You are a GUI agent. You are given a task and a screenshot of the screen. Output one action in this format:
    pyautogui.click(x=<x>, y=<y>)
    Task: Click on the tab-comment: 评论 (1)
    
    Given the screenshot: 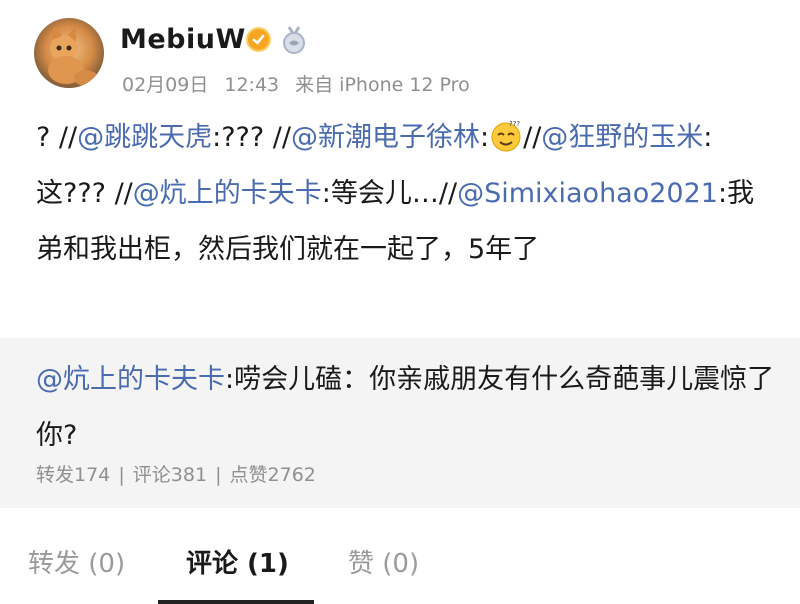 What is the action you would take?
    pyautogui.click(x=237, y=561)
    